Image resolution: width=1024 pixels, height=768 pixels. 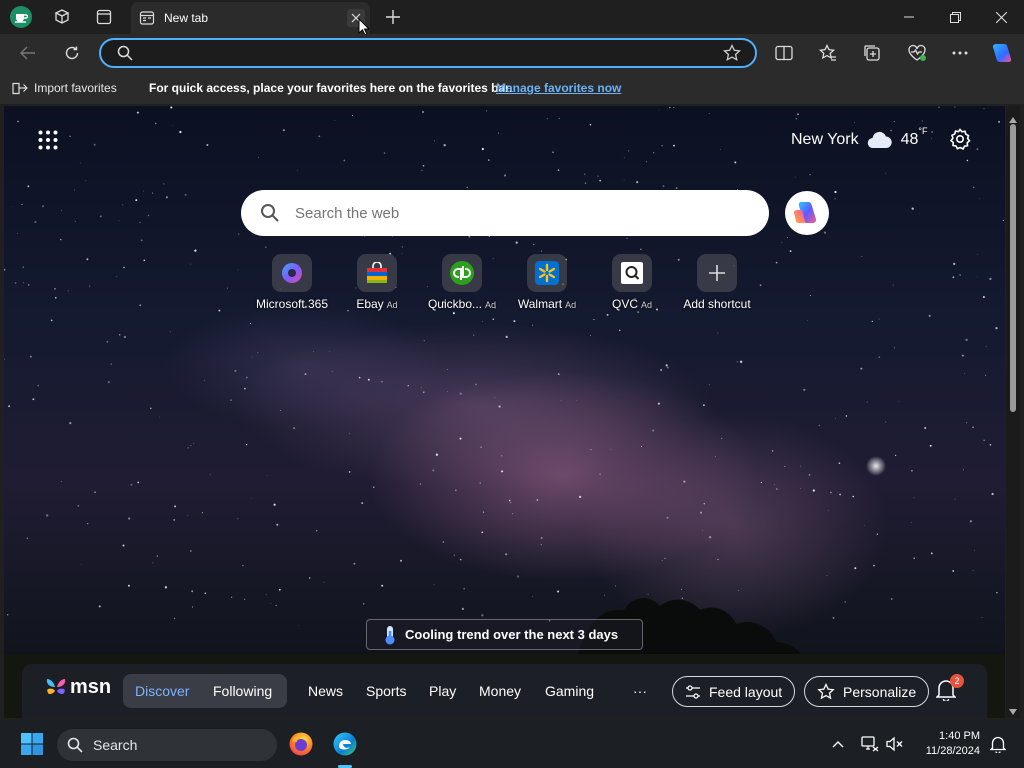 I want to click on restore-button, so click(x=955, y=17).